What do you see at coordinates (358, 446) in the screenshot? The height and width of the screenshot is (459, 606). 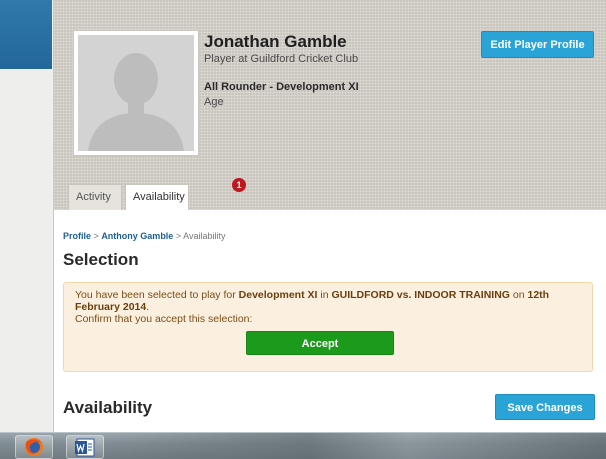 I see `taskbar-backdrop` at bounding box center [358, 446].